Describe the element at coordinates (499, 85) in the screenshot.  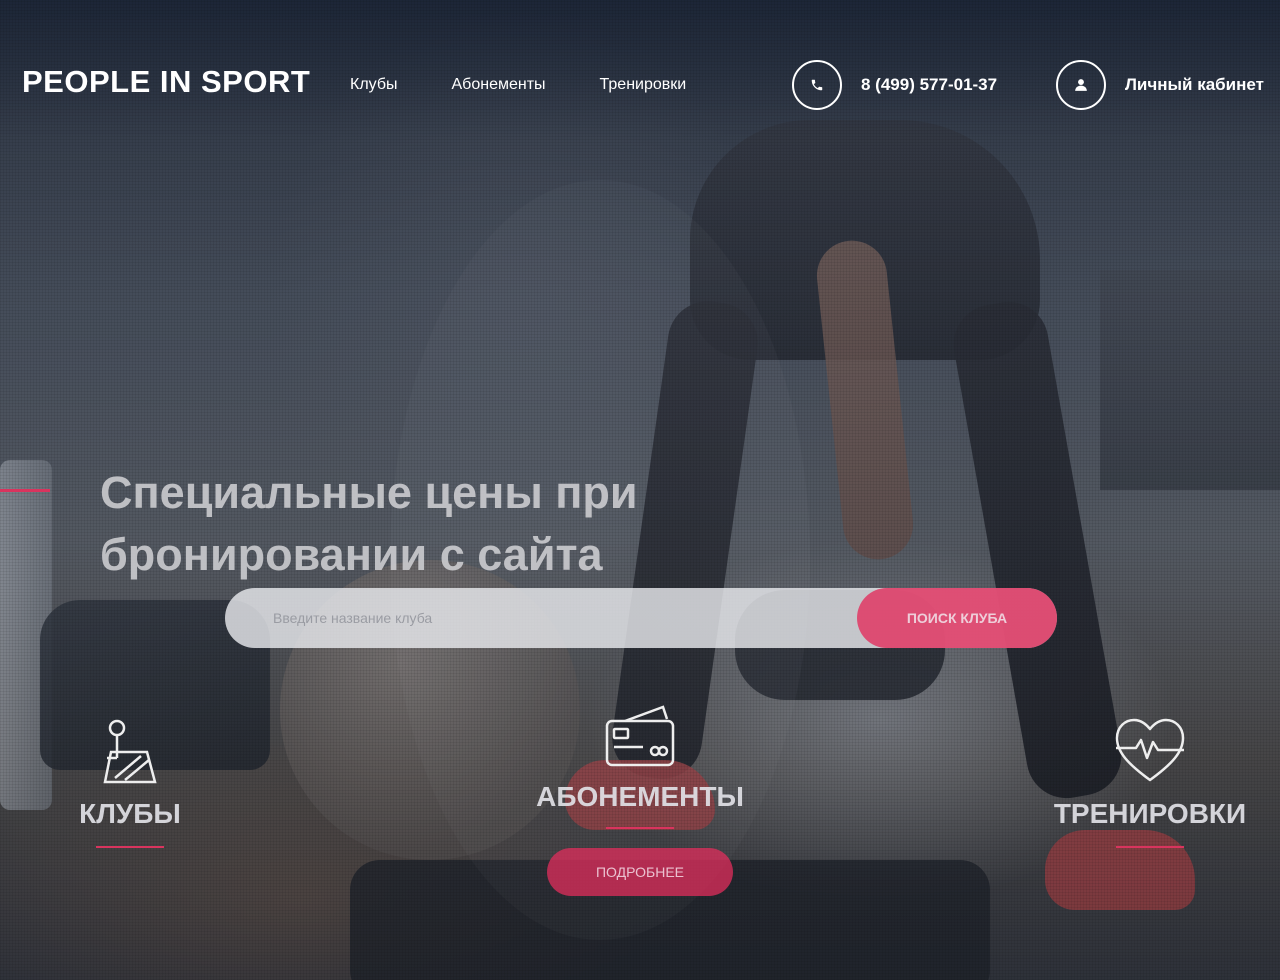
I see `nav-item-subscriptions: Абонементы` at that location.